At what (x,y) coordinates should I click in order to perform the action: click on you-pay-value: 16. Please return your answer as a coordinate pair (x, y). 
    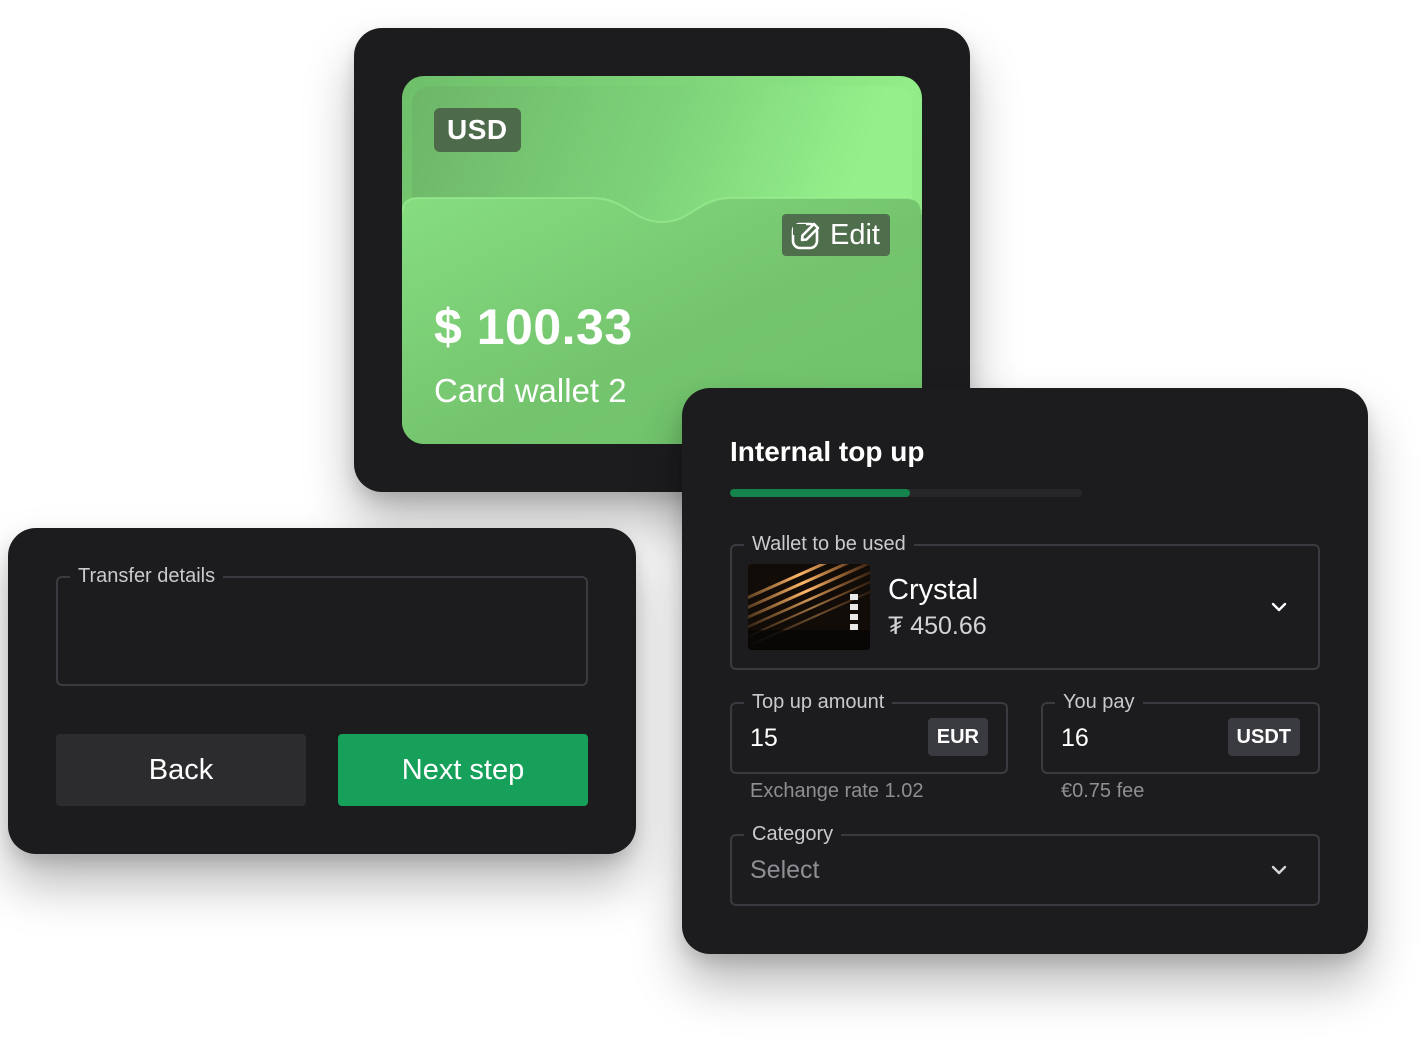
    Looking at the image, I should click on (1075, 738).